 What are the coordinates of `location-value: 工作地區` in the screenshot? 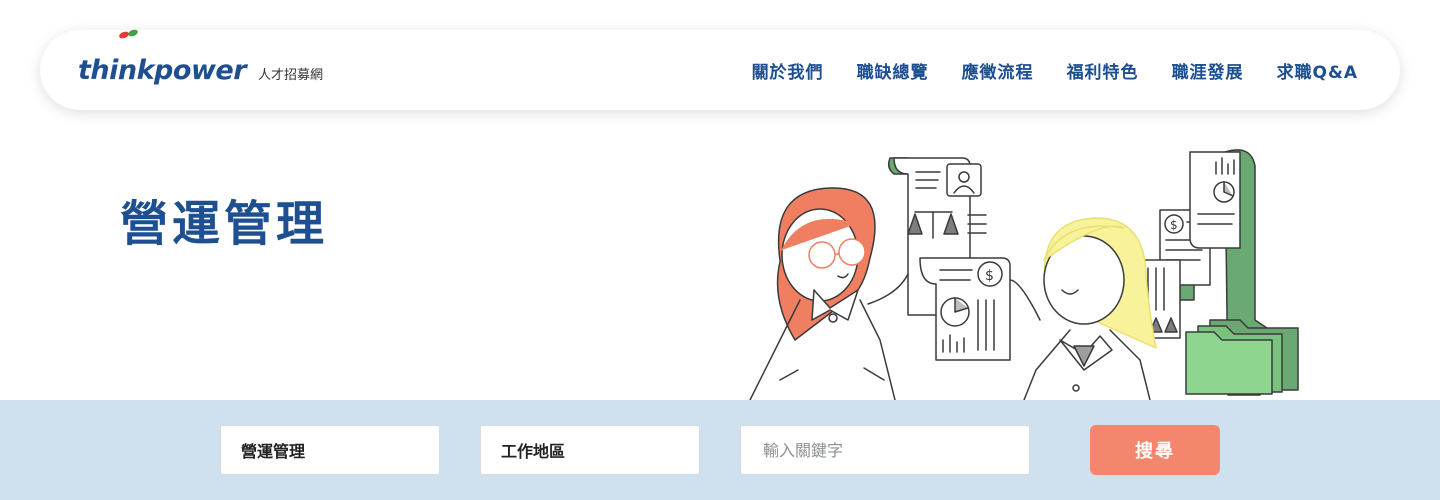 It's located at (533, 451).